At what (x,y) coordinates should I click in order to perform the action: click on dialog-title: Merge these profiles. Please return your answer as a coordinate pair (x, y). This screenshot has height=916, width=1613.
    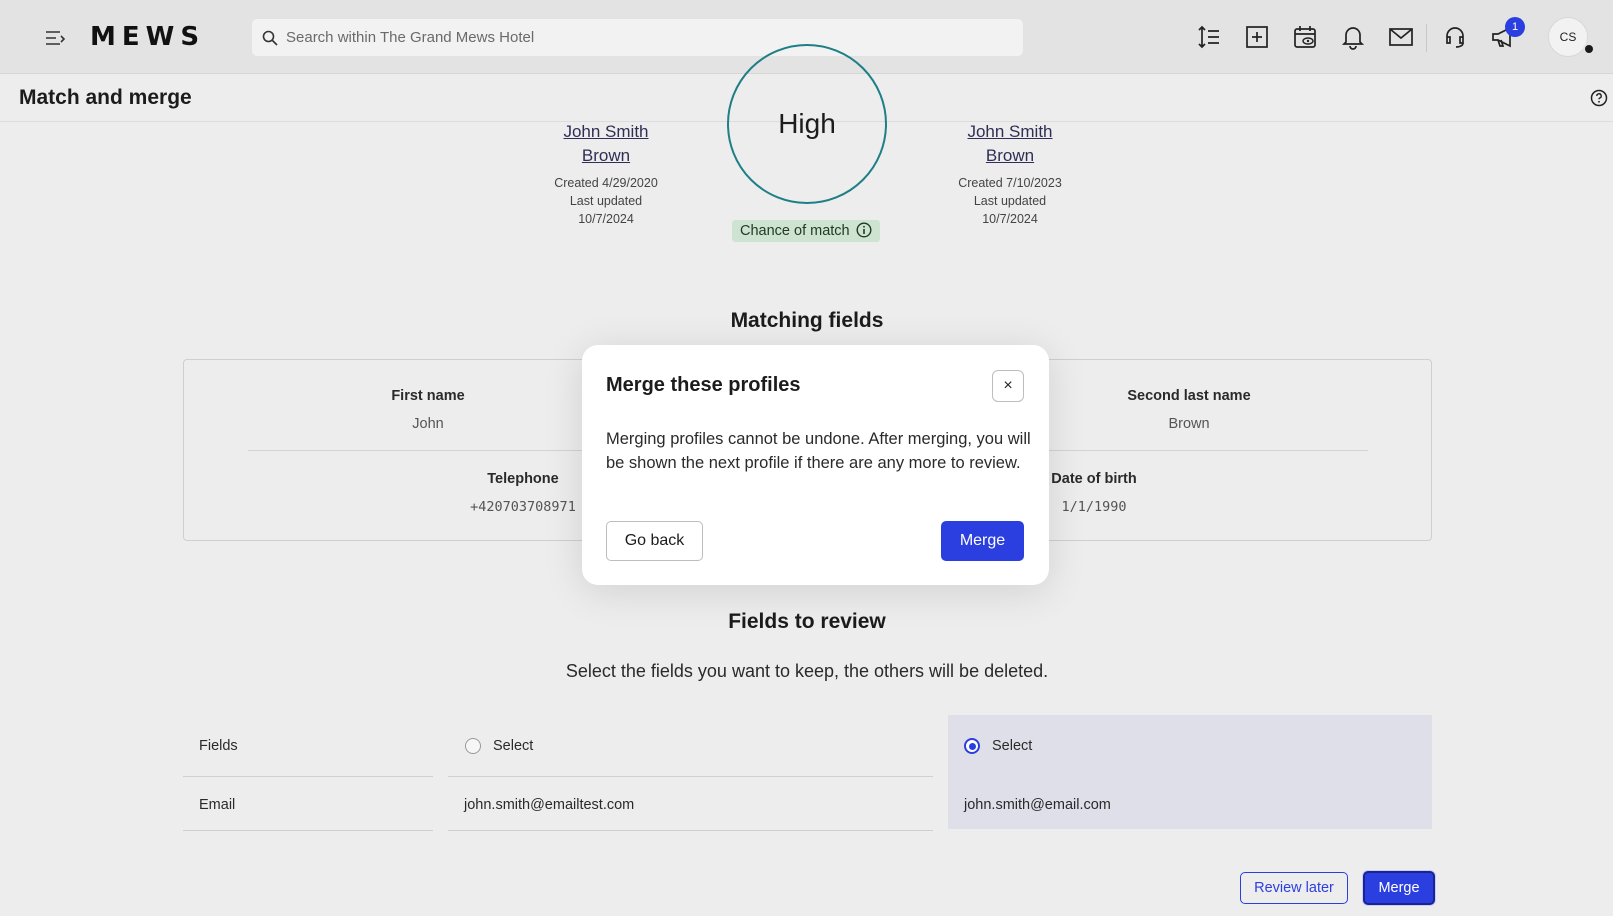
    Looking at the image, I should click on (703, 385).